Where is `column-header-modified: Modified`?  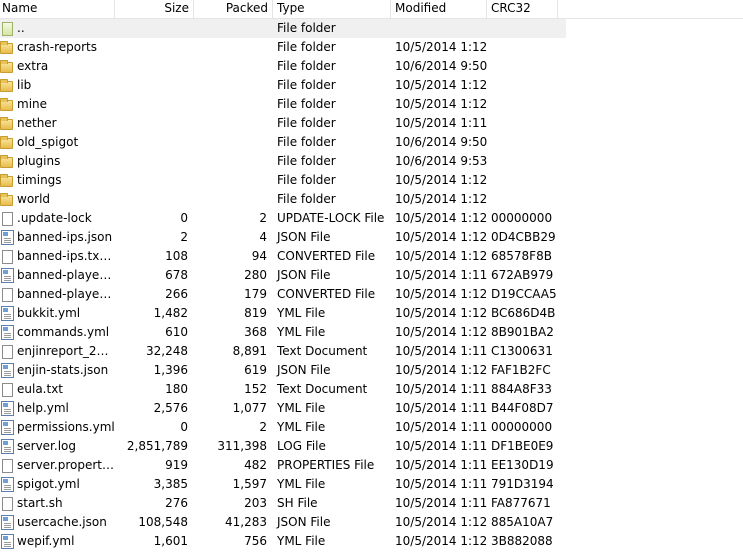
column-header-modified: Modified is located at coordinates (439, 9).